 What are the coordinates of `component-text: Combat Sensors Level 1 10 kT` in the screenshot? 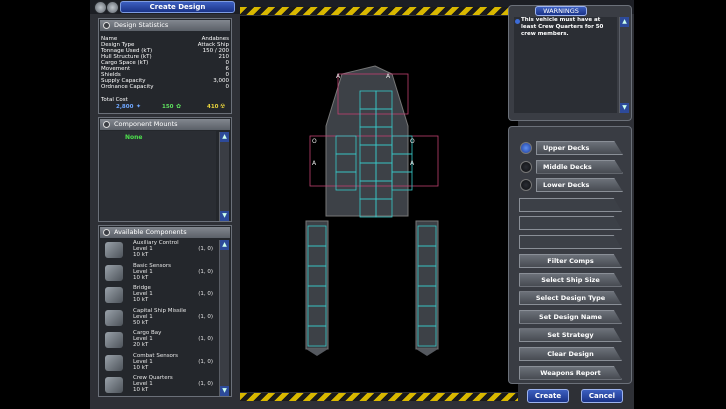 It's located at (155, 362).